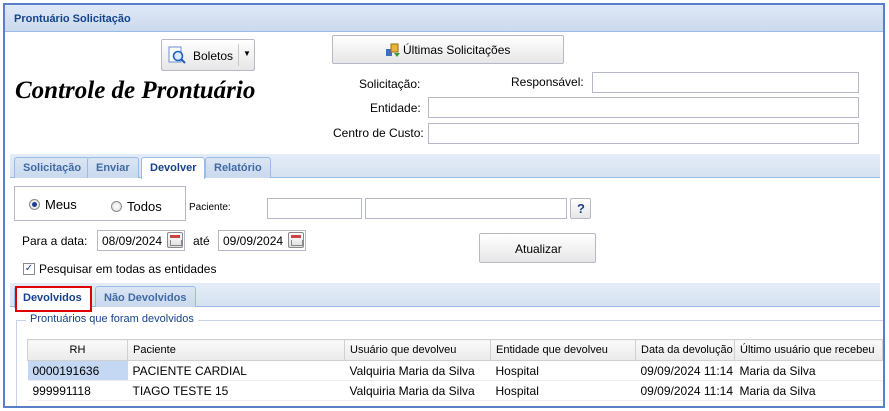  What do you see at coordinates (643, 133) in the screenshot?
I see `centro-custo-input` at bounding box center [643, 133].